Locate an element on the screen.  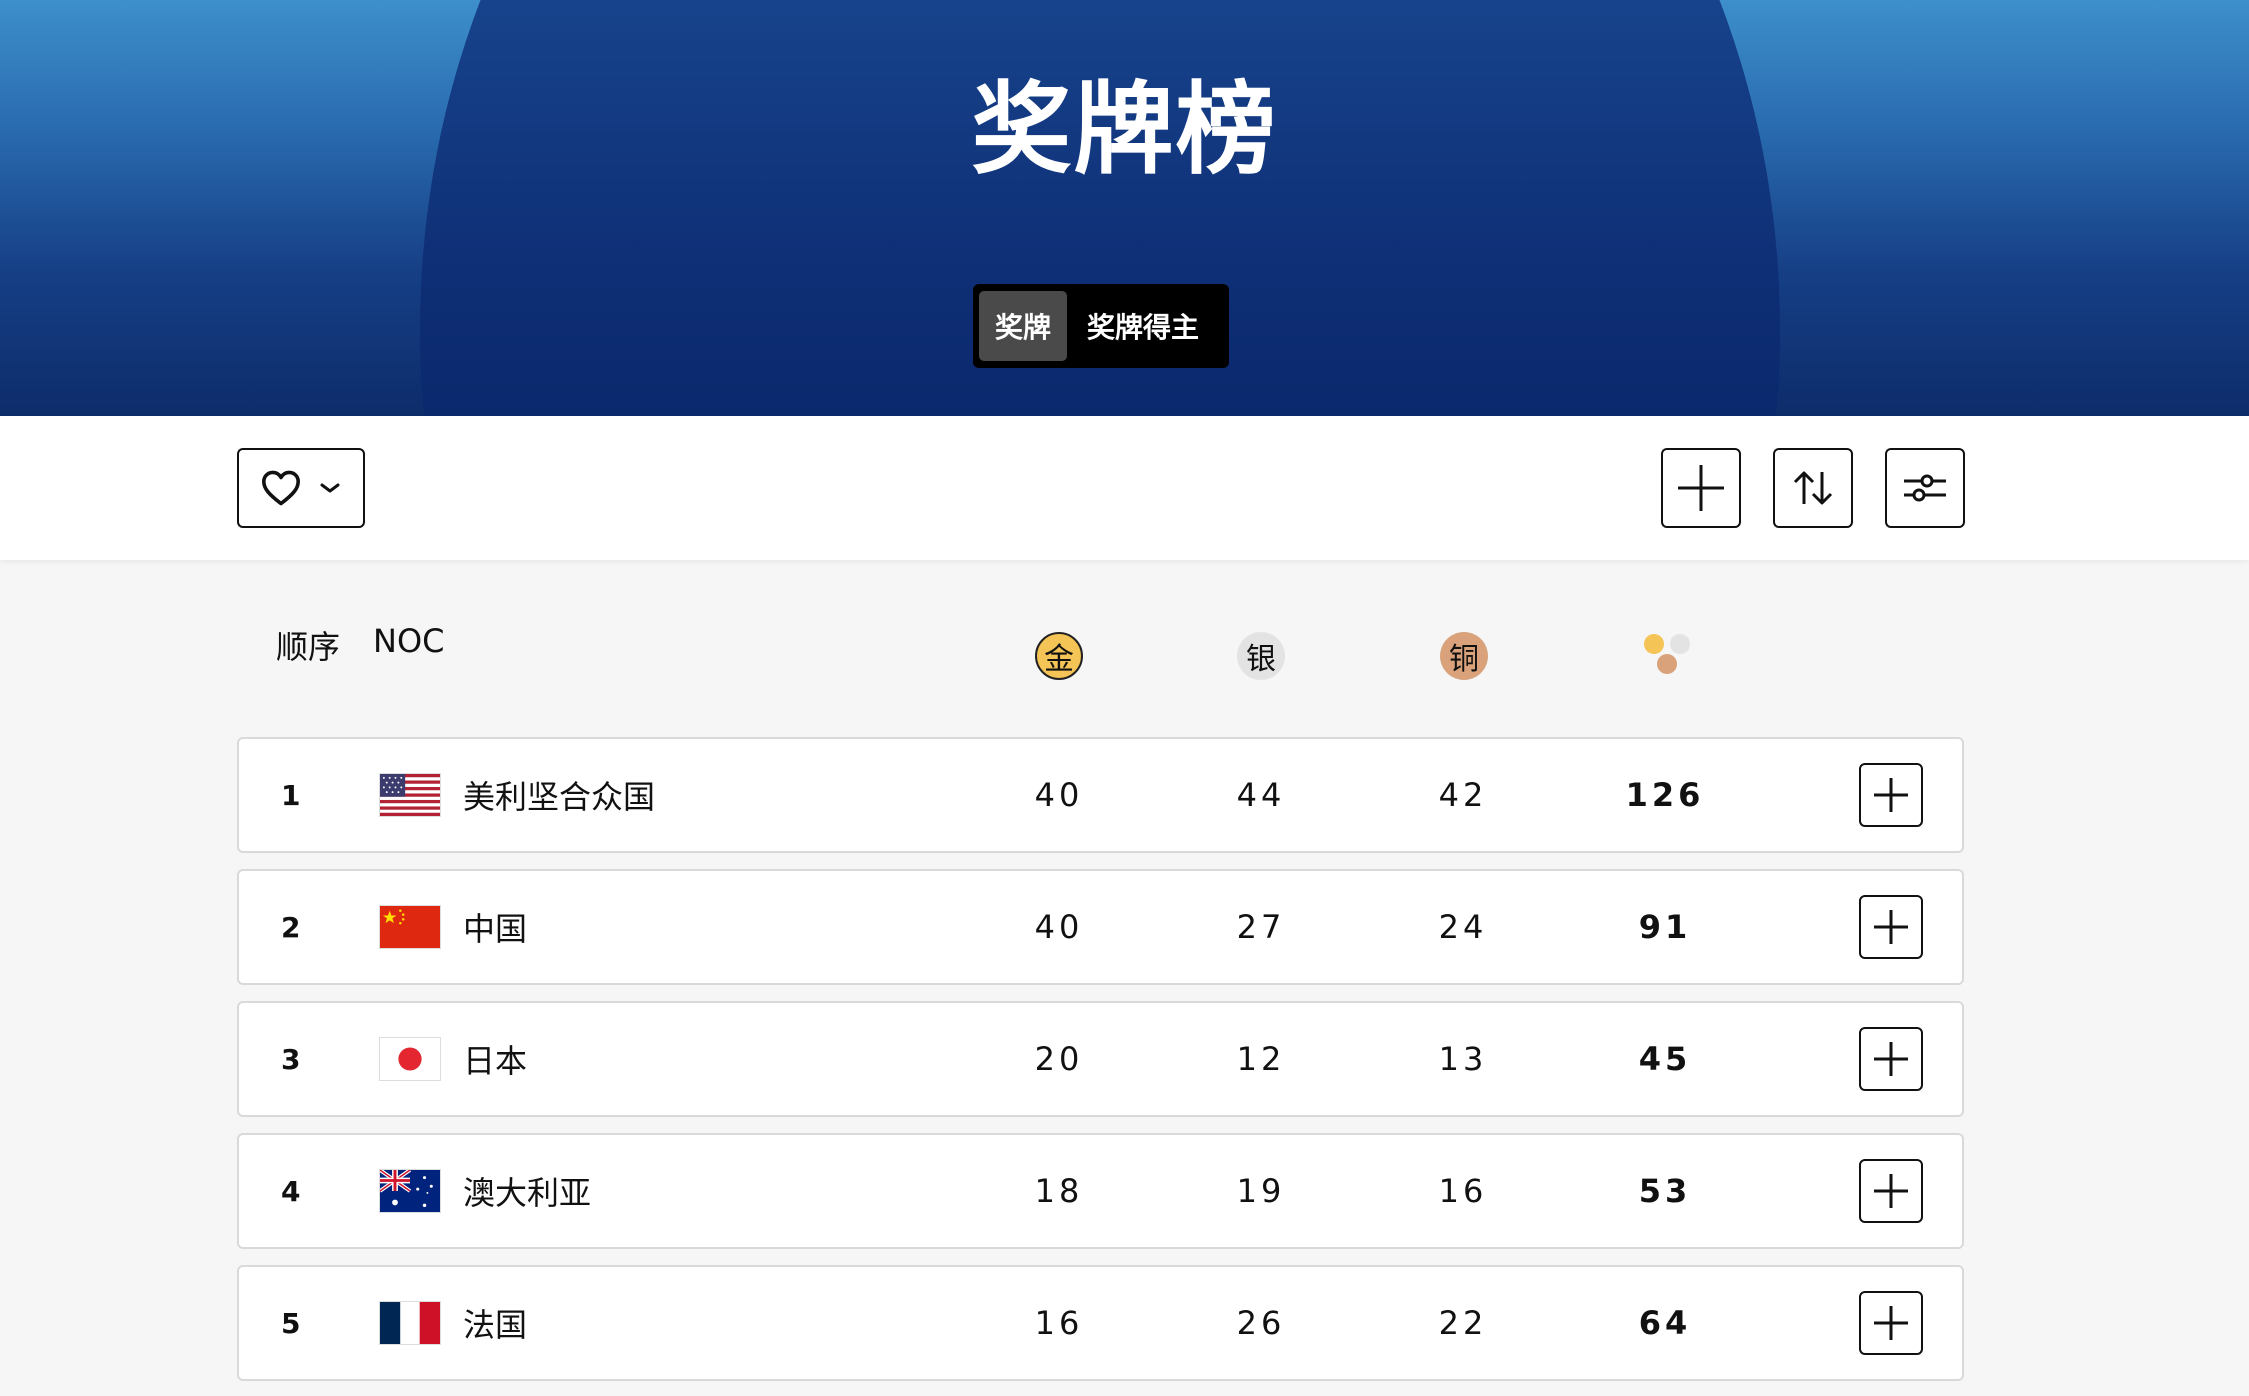
country-name: 中国 is located at coordinates (495, 927).